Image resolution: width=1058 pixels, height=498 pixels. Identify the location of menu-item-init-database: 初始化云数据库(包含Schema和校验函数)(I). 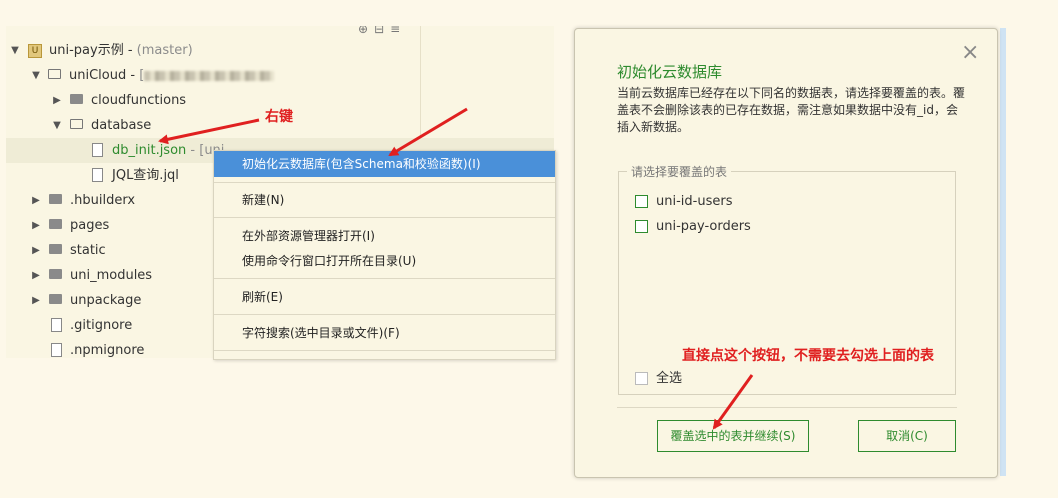
(384, 164).